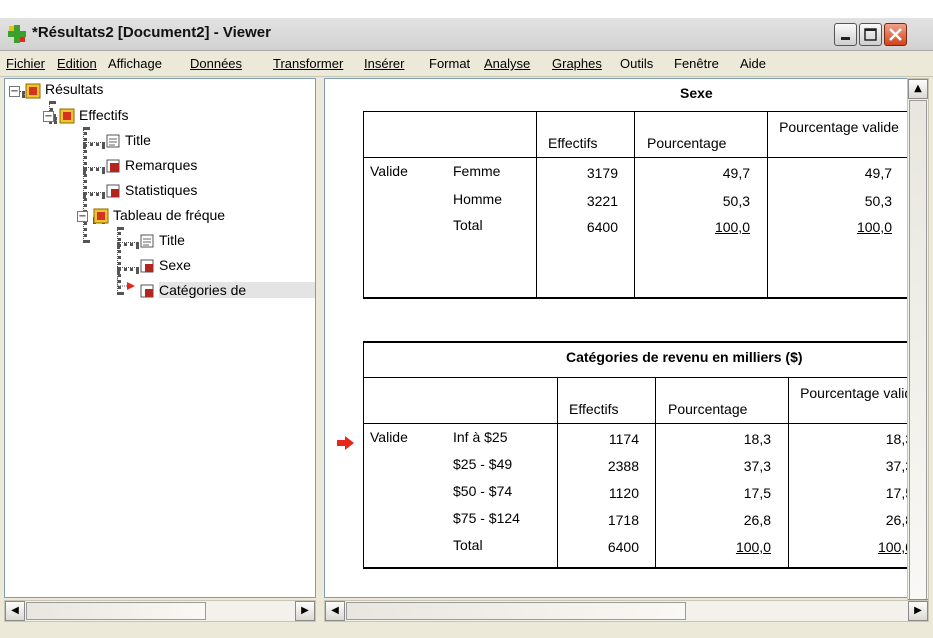 This screenshot has height=638, width=933. Describe the element at coordinates (216, 63) in the screenshot. I see `menu-donnees: Données` at that location.